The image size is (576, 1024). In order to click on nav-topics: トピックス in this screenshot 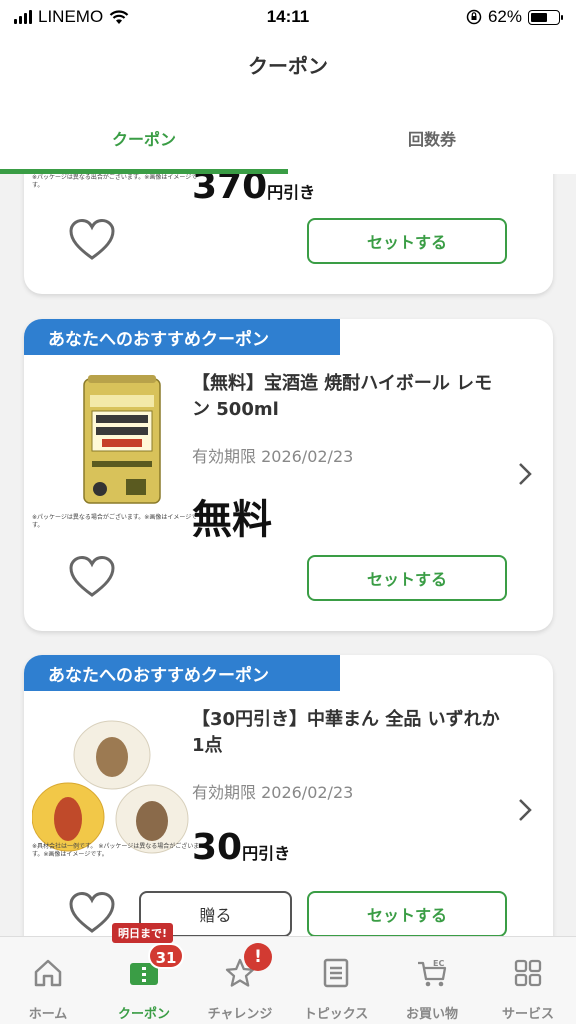, I will do `click(336, 980)`.